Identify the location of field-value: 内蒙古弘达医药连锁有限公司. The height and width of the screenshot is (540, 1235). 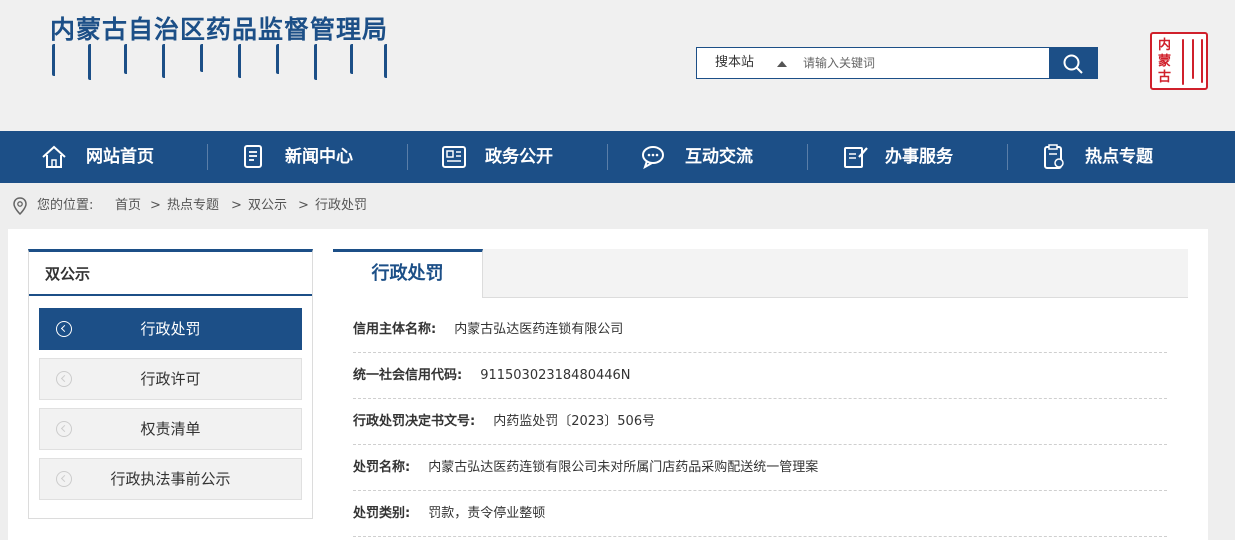
(539, 329).